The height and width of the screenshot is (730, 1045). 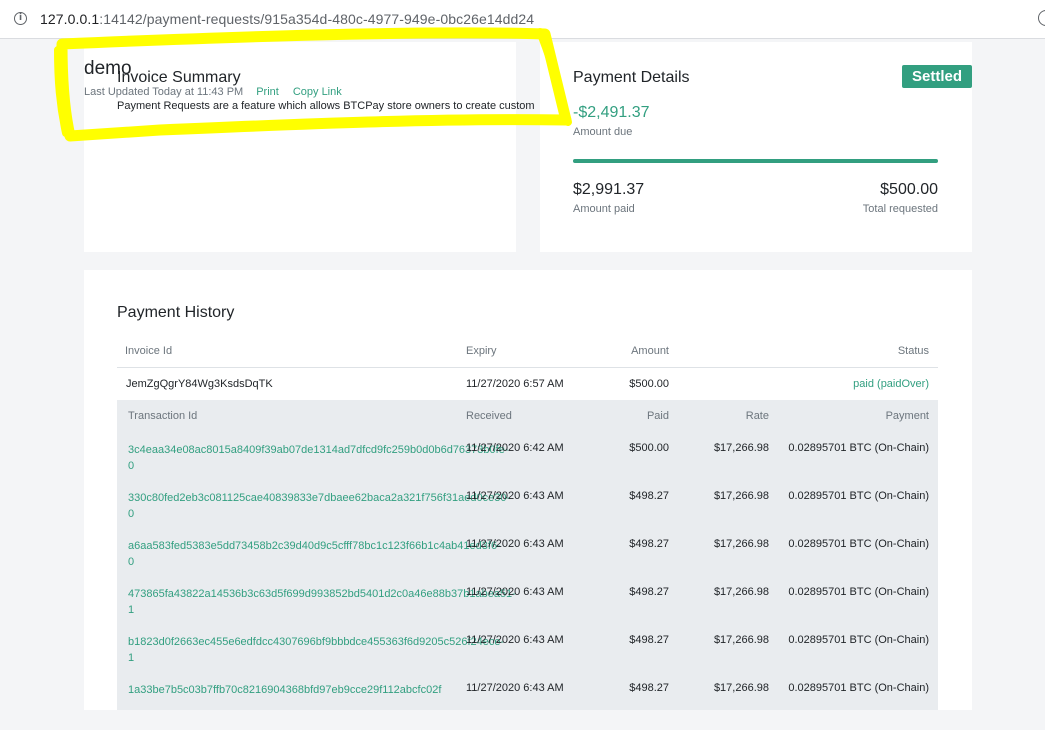 I want to click on status-badge: Settled, so click(x=937, y=76).